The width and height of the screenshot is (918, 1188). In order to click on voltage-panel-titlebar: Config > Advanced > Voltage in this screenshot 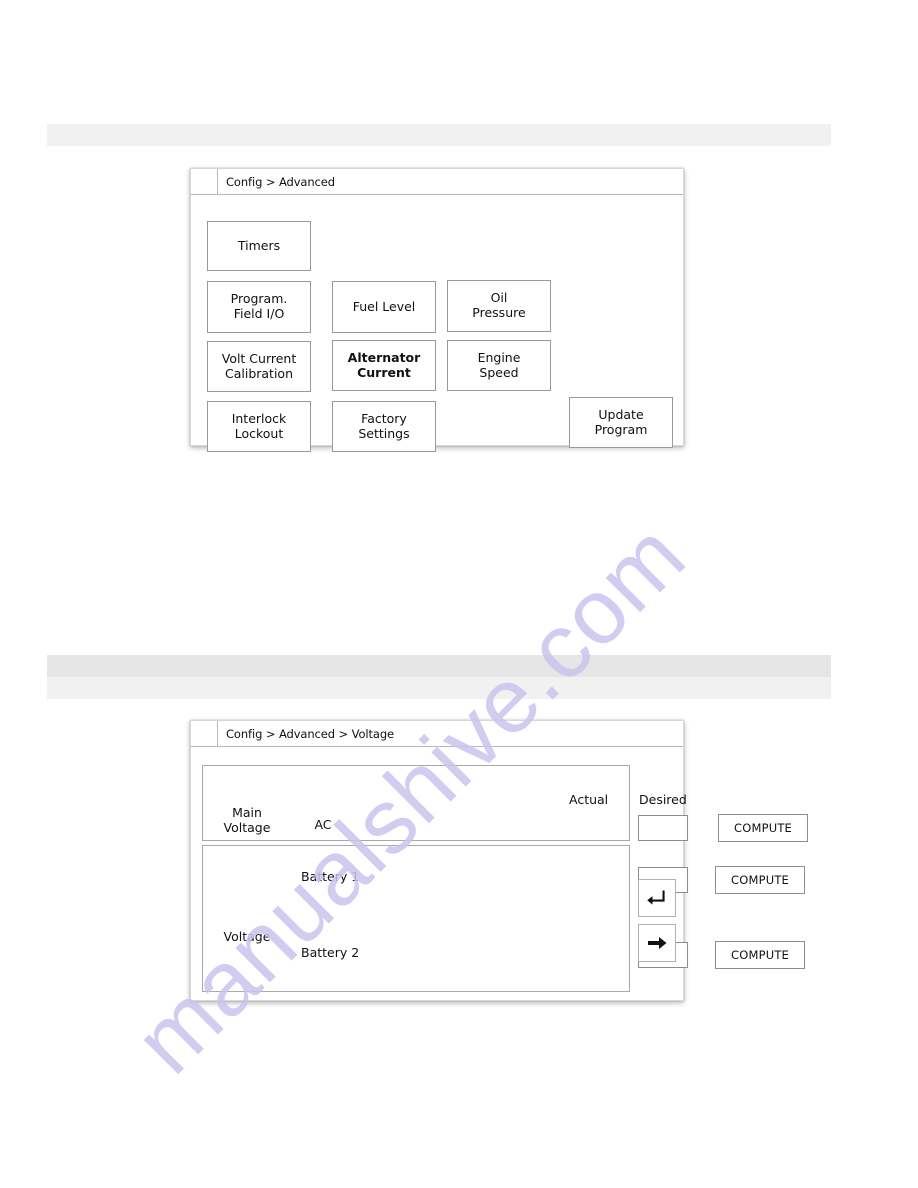, I will do `click(437, 734)`.